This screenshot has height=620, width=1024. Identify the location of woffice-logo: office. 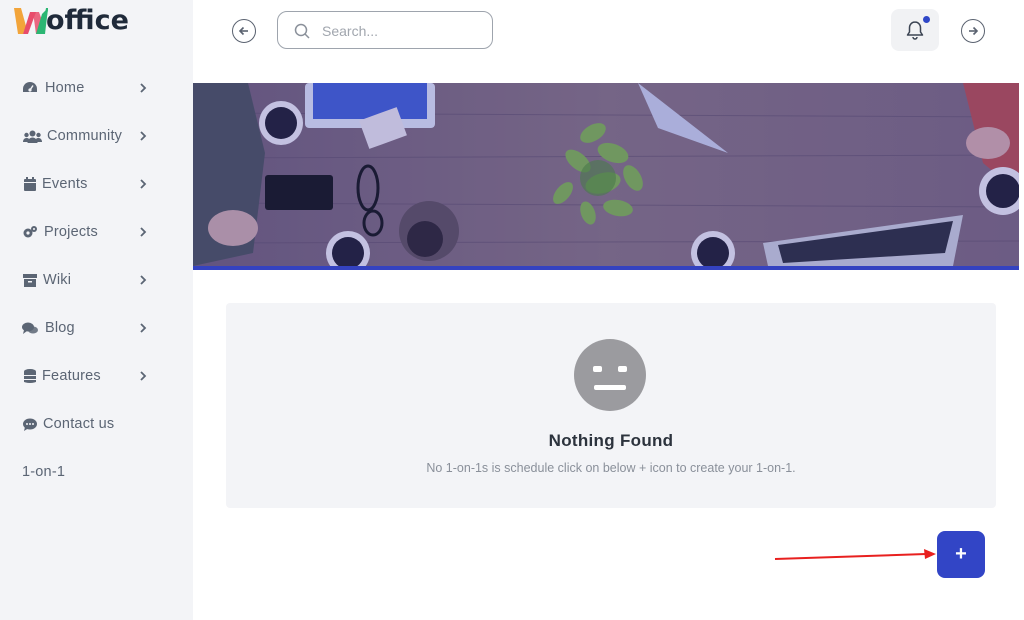
(71, 18).